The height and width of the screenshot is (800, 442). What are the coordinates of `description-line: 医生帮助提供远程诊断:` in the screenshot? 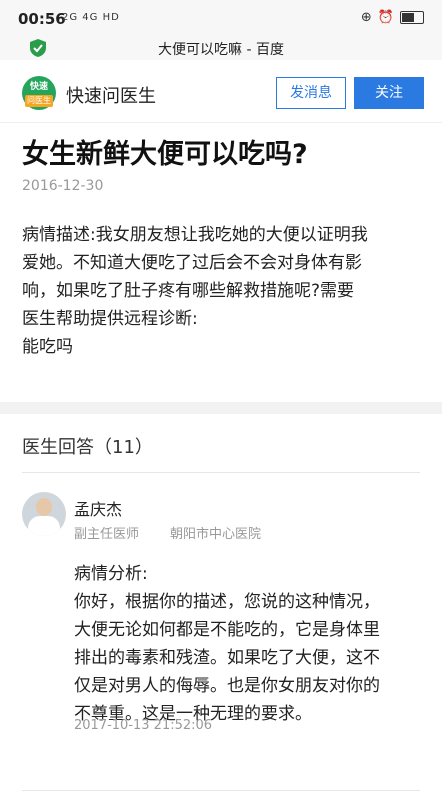 It's located at (110, 319).